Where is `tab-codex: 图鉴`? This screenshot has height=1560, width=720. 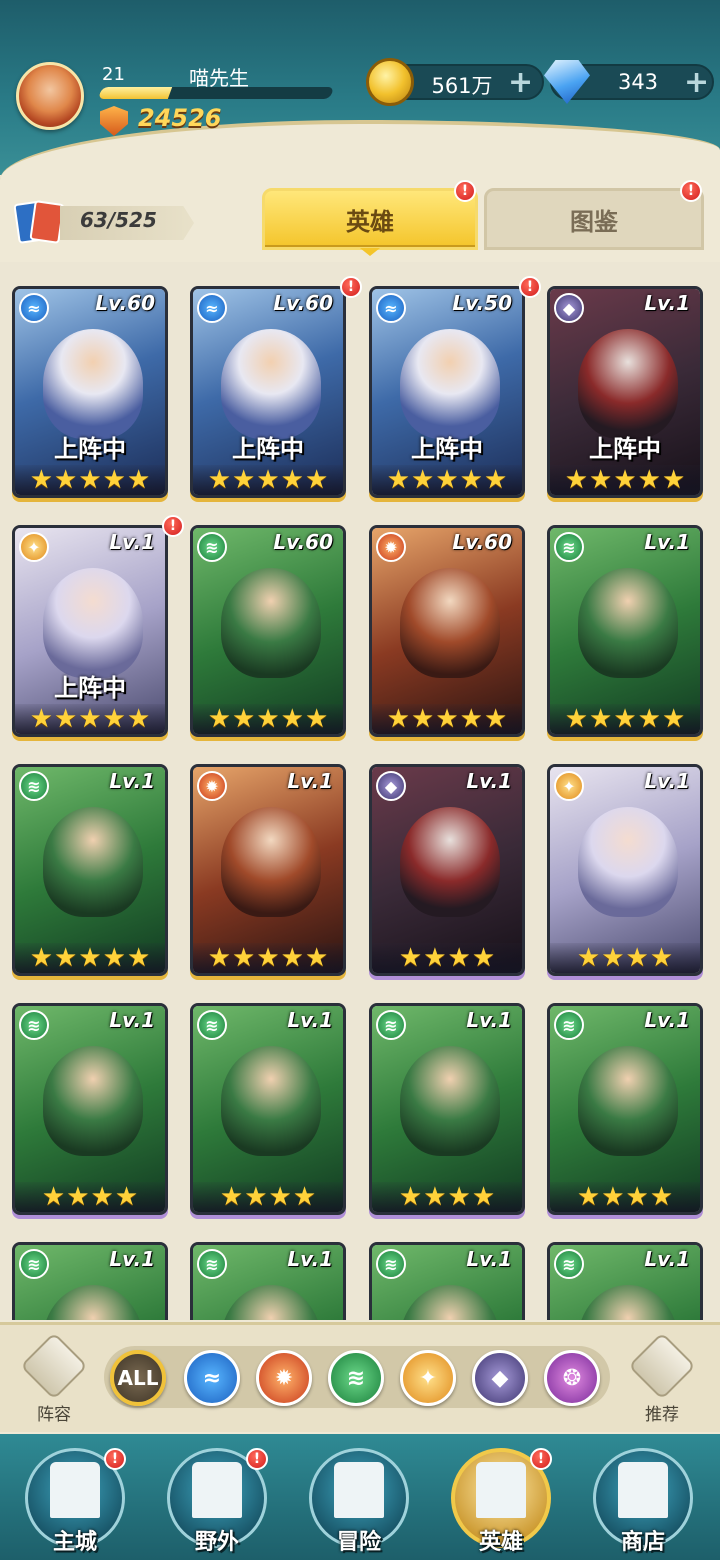
tab-codex: 图鉴 is located at coordinates (594, 219).